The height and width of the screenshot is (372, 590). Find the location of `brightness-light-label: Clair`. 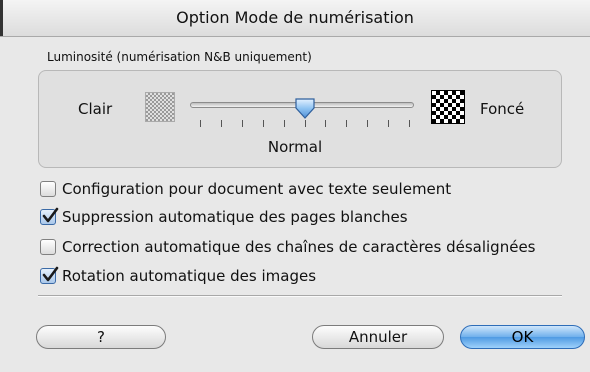

brightness-light-label: Clair is located at coordinates (95, 109).